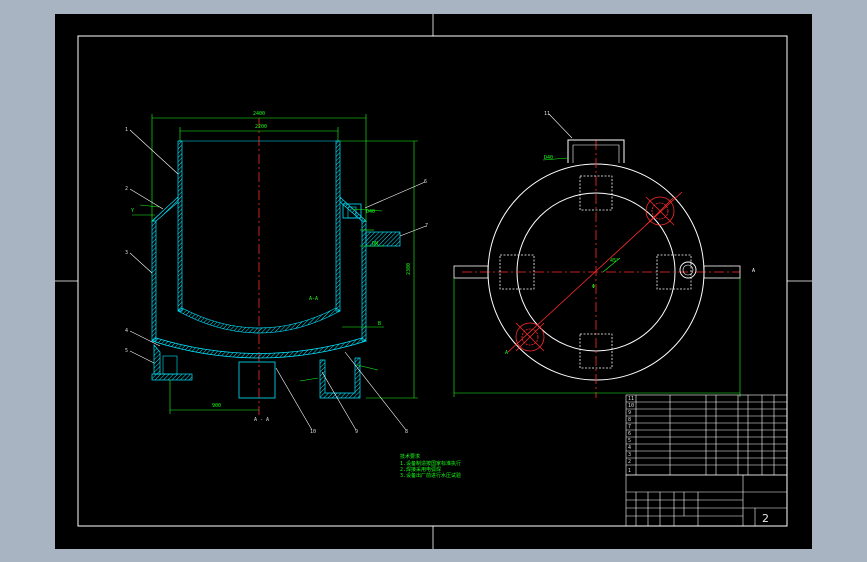 Image resolution: width=867 pixels, height=562 pixels. What do you see at coordinates (409, 269) in the screenshot?
I see `svg-text: 2300` at bounding box center [409, 269].